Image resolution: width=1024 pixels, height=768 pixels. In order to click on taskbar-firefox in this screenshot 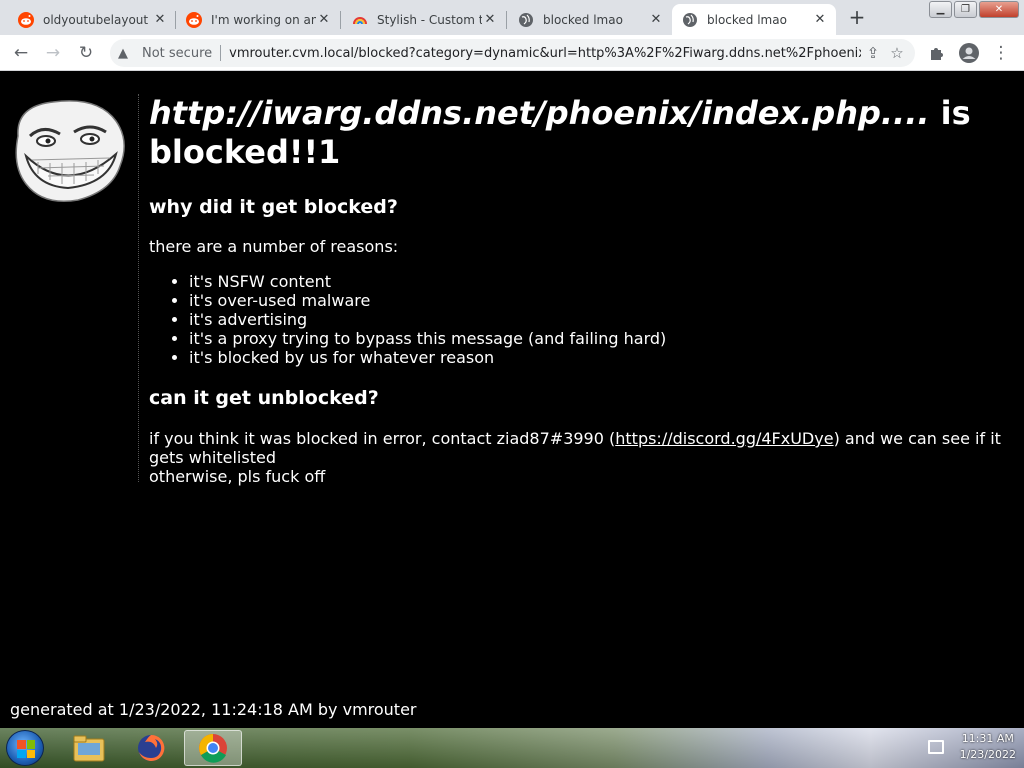, I will do `click(151, 748)`.